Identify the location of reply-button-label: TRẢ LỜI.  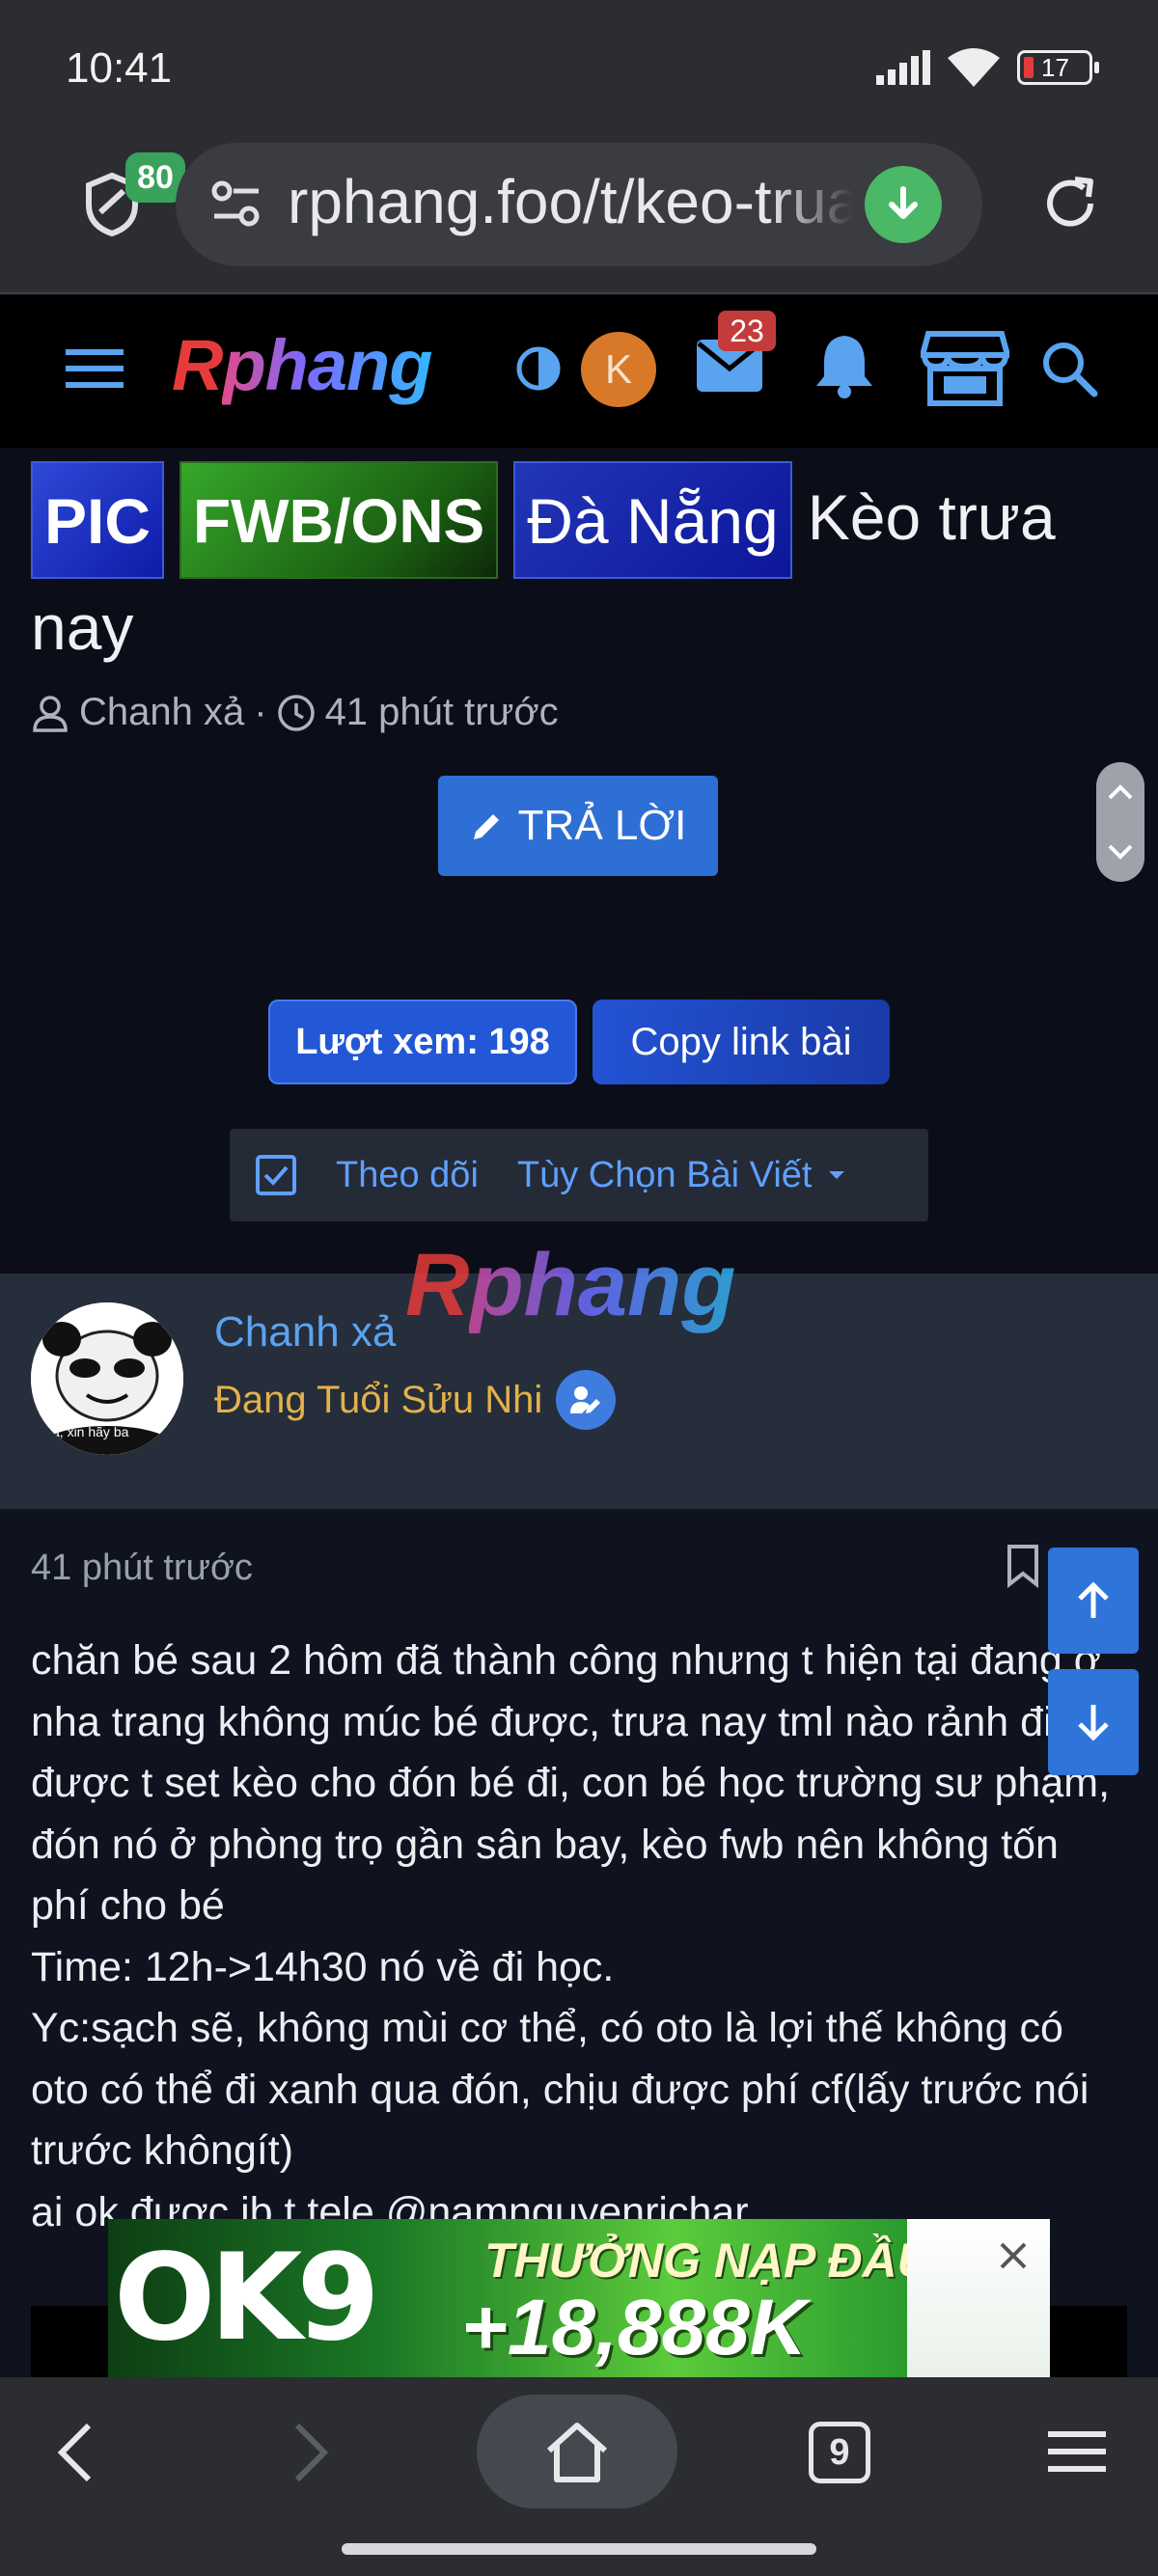
(602, 826).